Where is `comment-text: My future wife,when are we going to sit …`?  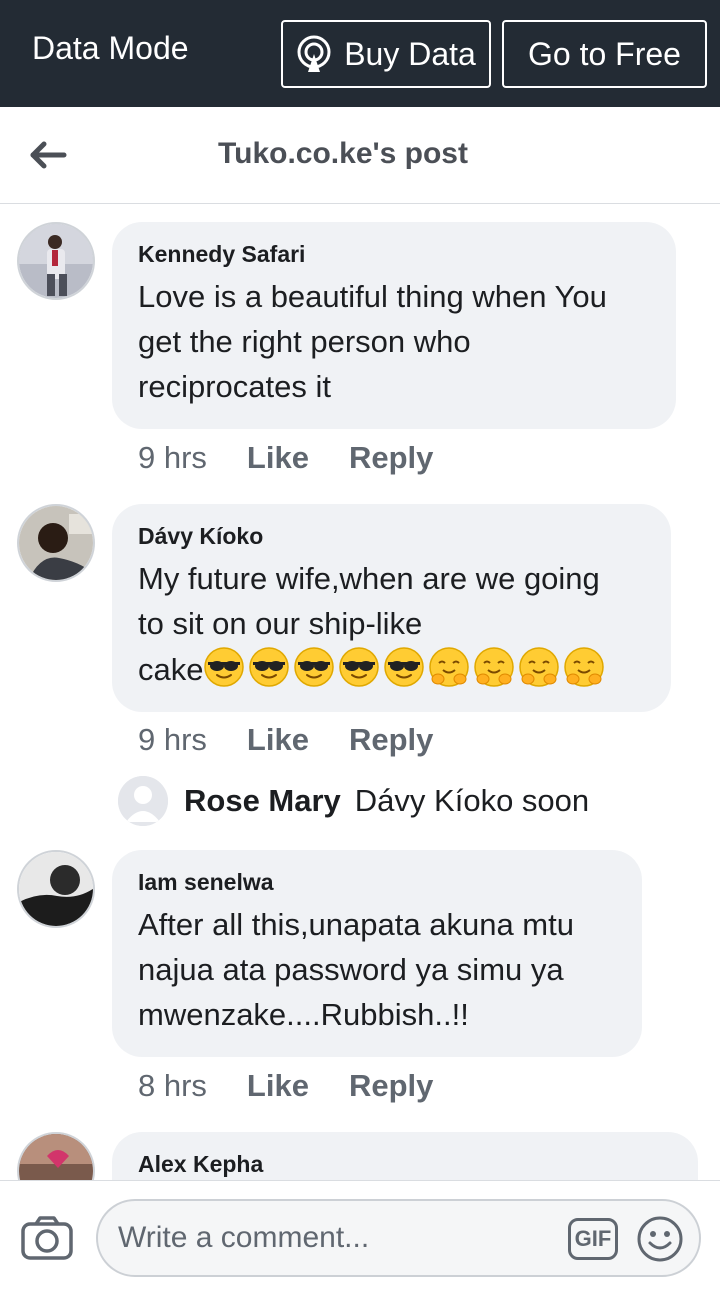 comment-text: My future wife,when are we going to sit … is located at coordinates (391, 624).